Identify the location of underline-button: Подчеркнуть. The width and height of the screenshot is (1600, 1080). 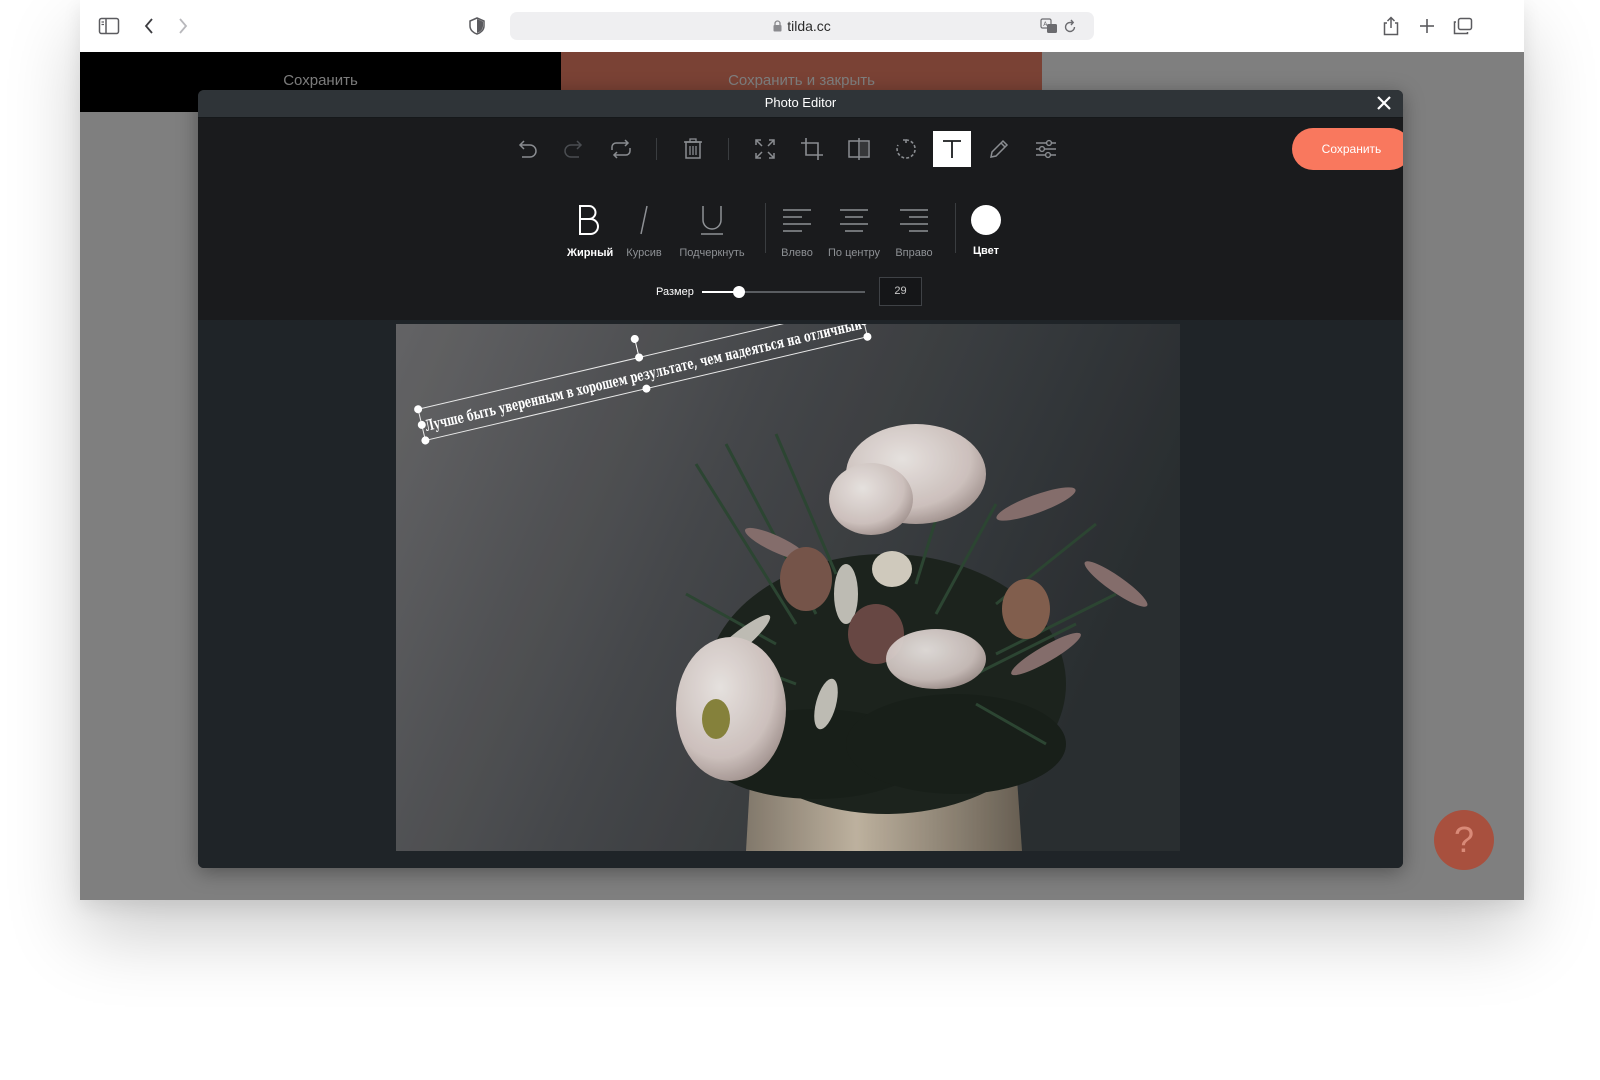
(712, 220).